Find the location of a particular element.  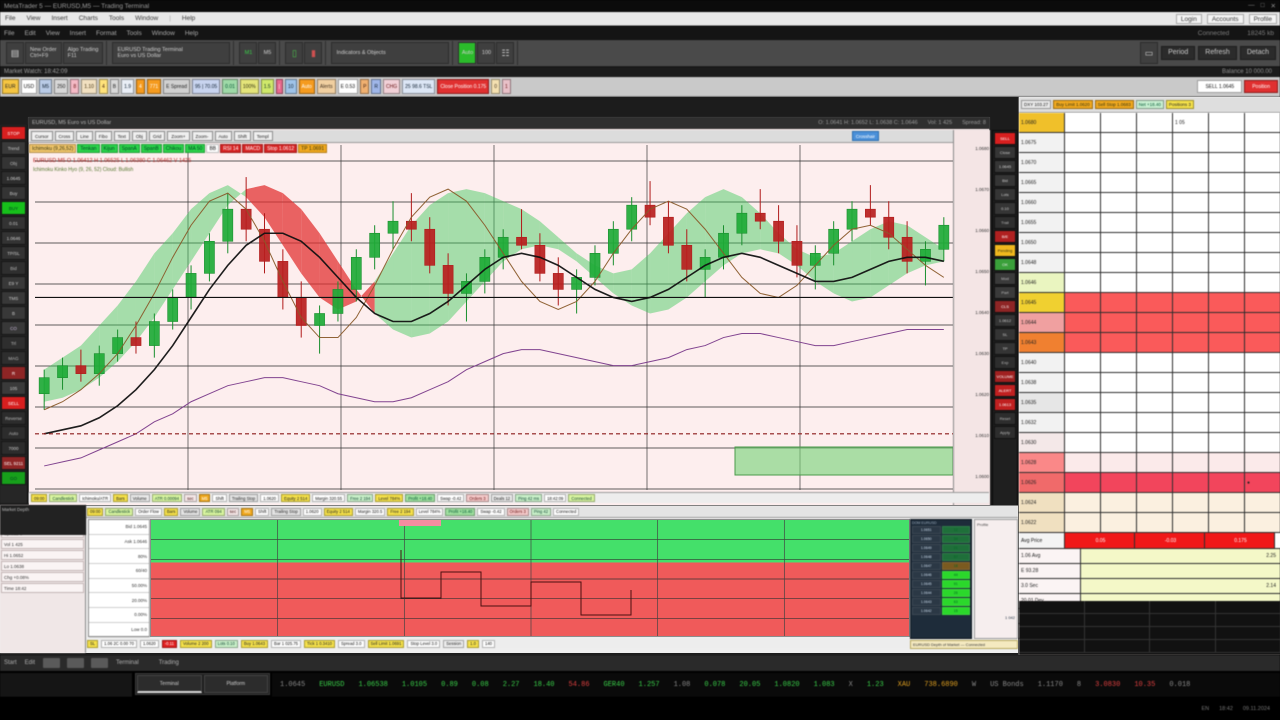

chart-side-button-19: 1.0613 is located at coordinates (1005, 404).